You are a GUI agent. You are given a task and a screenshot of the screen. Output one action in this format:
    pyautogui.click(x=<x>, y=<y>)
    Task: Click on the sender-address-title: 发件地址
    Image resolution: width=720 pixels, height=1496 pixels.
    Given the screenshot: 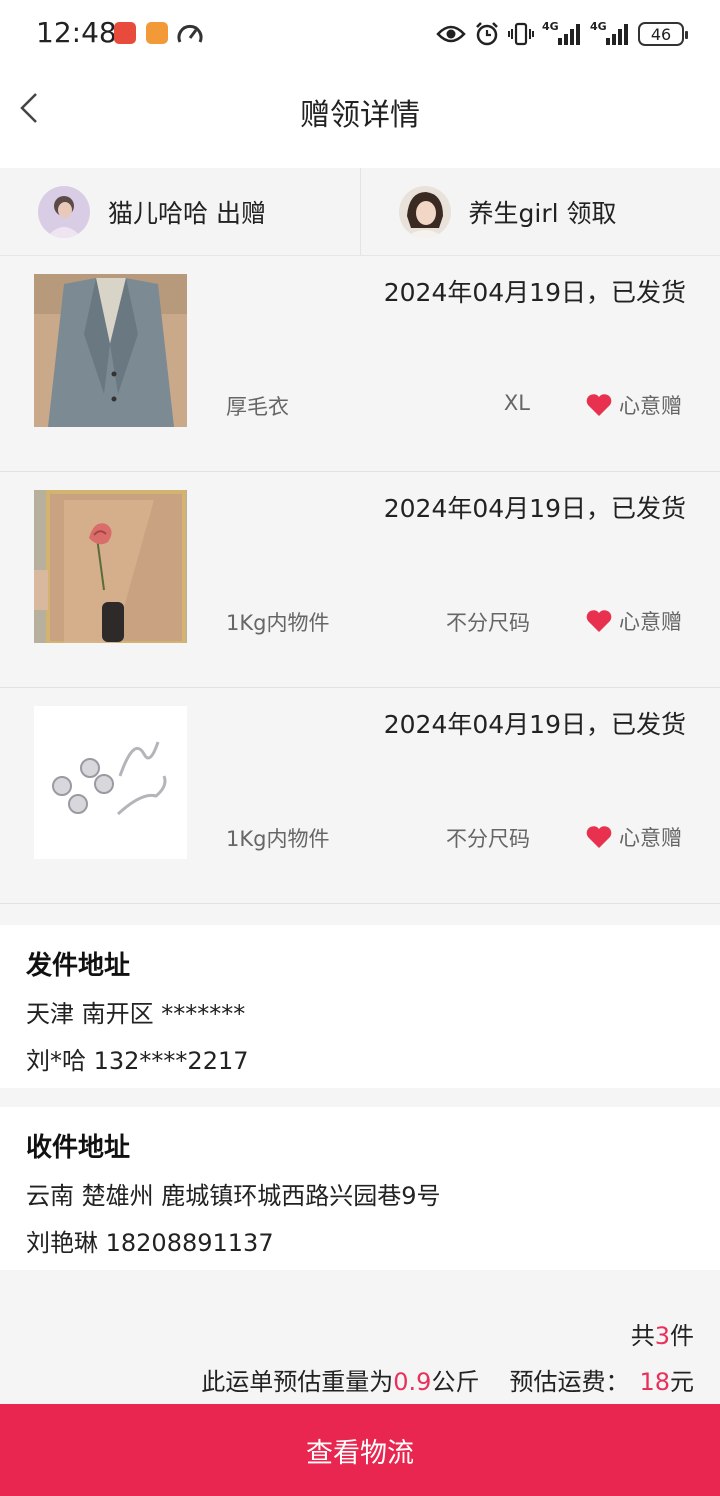 What is the action you would take?
    pyautogui.click(x=78, y=966)
    